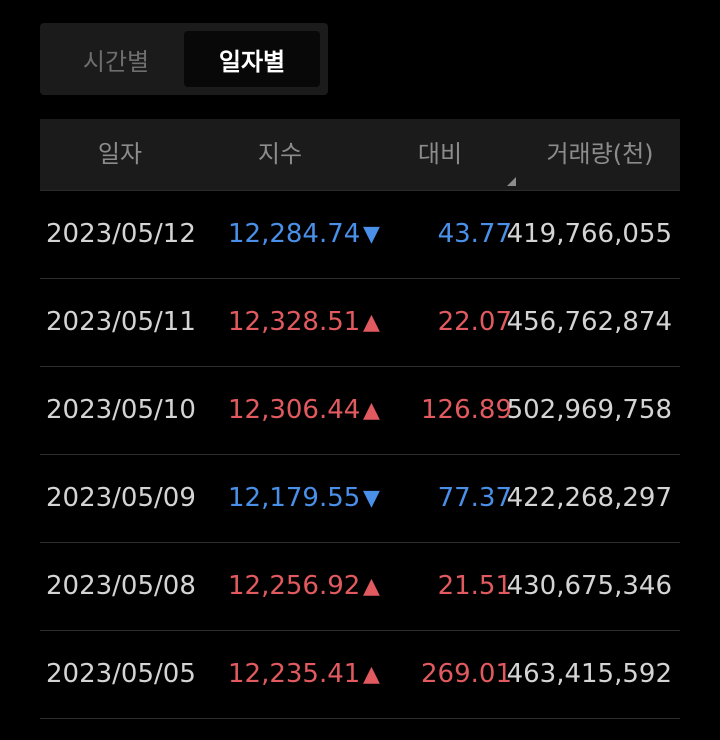 This screenshot has height=740, width=720. I want to click on row-index-value: 12,256.92, so click(294, 586).